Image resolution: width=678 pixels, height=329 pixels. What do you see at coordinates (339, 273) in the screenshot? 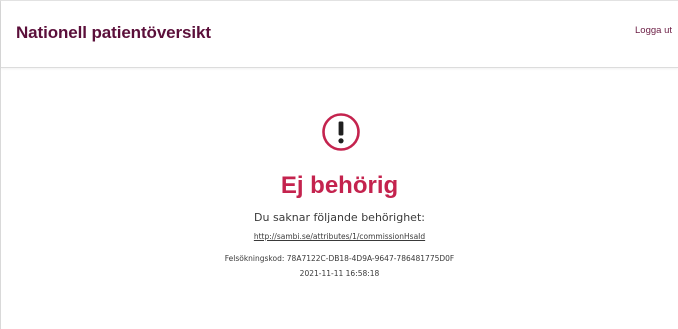
I see `timestamp: 2021-11-11 16:58:18` at bounding box center [339, 273].